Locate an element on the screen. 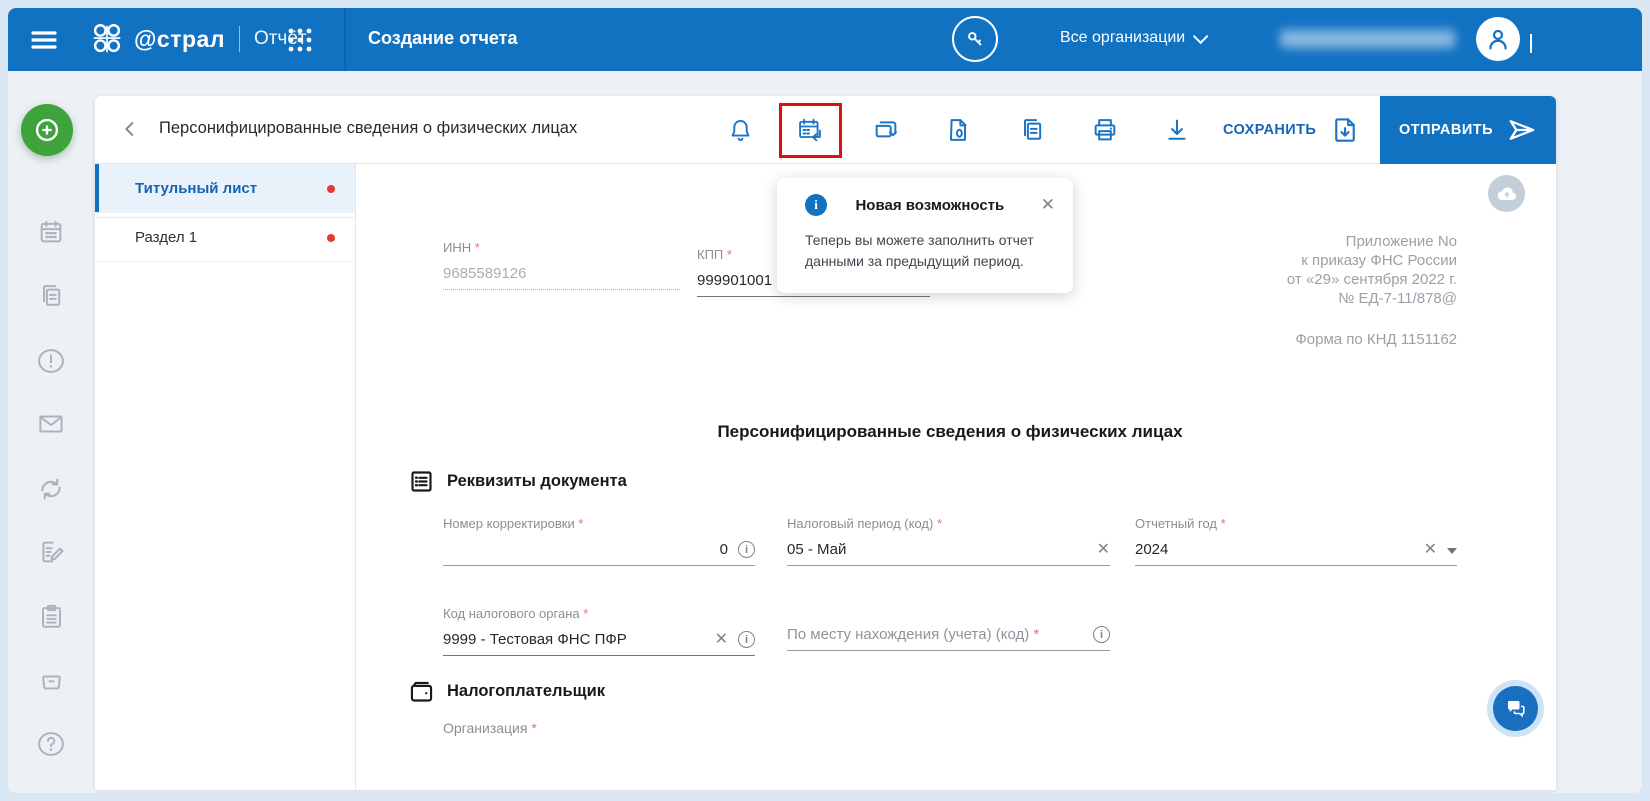 This screenshot has width=1650, height=801. back-button is located at coordinates (131, 130).